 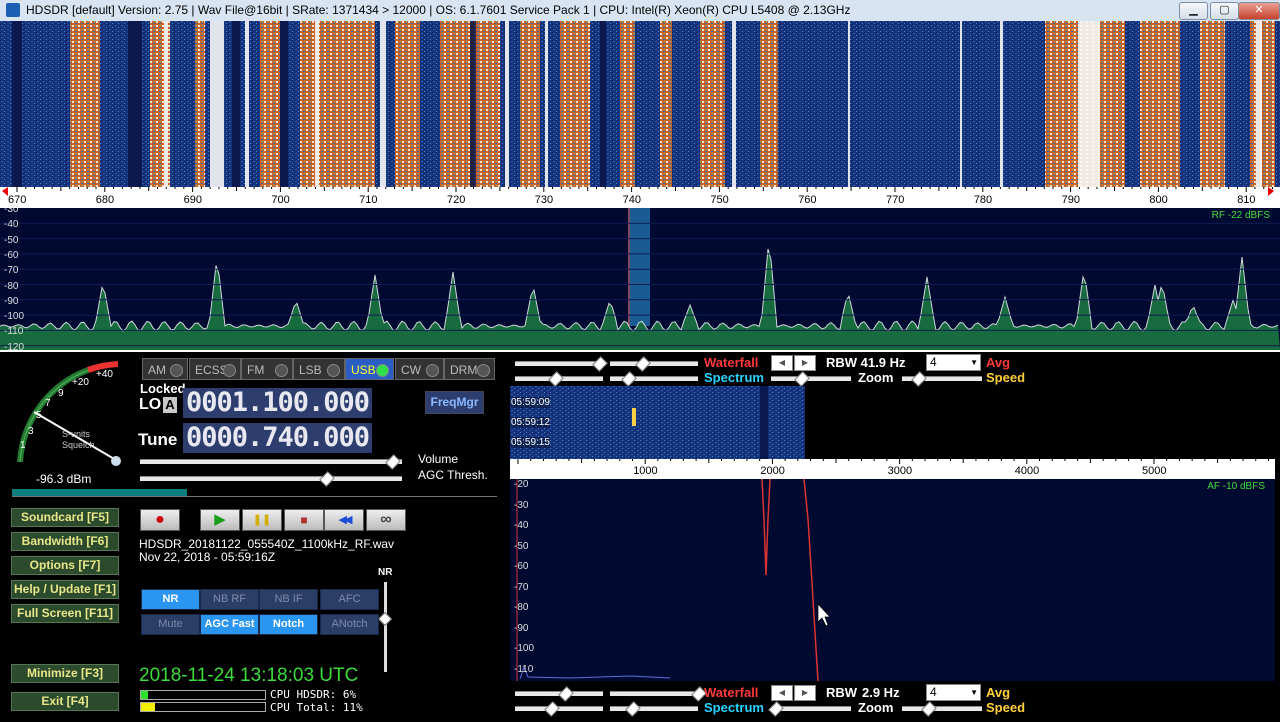 What do you see at coordinates (805, 693) in the screenshot?
I see `af-rbw-increase-button: ▶` at bounding box center [805, 693].